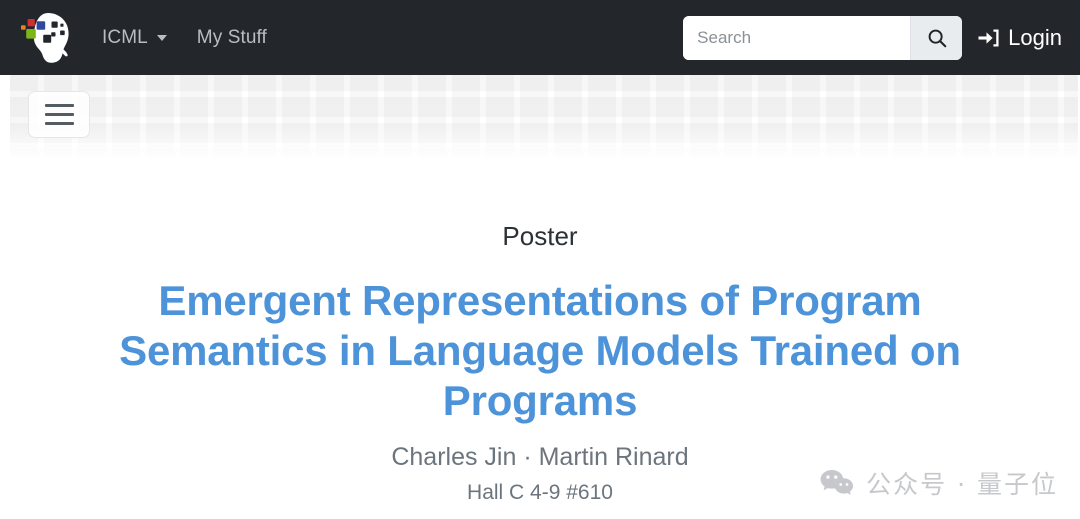  I want to click on search-input, so click(797, 37).